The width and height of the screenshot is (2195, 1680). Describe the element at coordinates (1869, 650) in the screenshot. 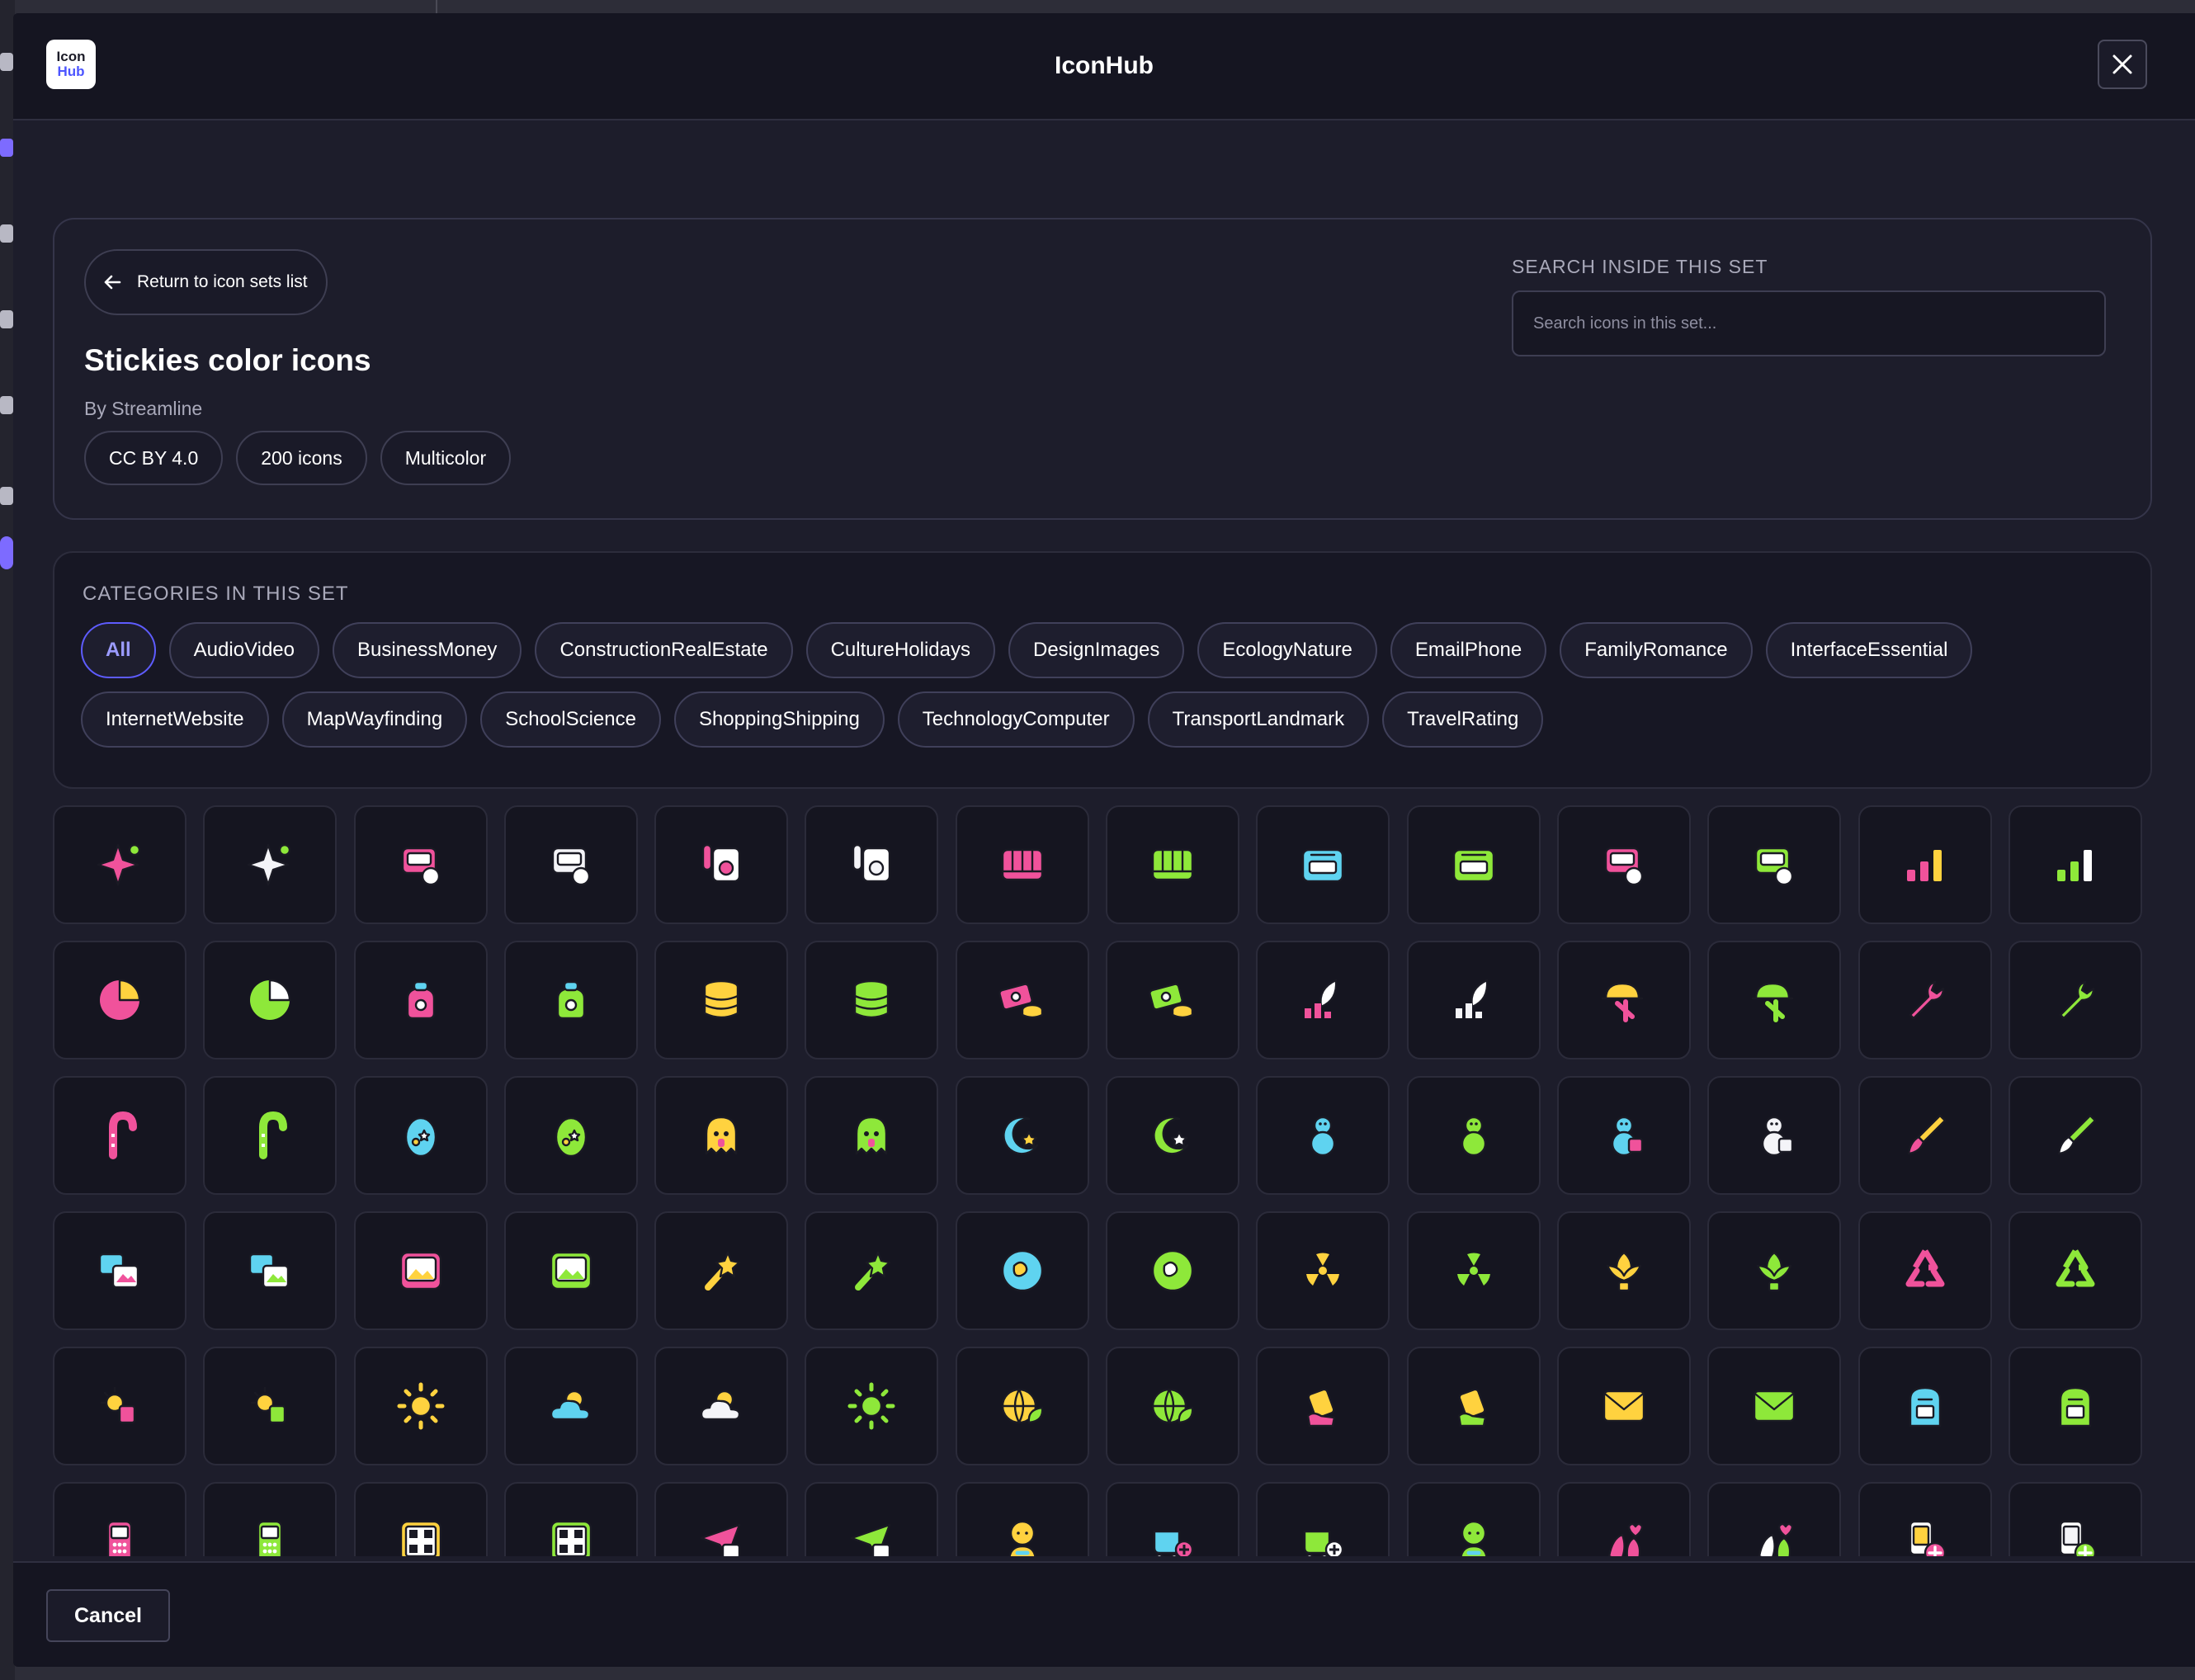

I see `category-chip-interfaceessential: InterfaceEssential` at that location.